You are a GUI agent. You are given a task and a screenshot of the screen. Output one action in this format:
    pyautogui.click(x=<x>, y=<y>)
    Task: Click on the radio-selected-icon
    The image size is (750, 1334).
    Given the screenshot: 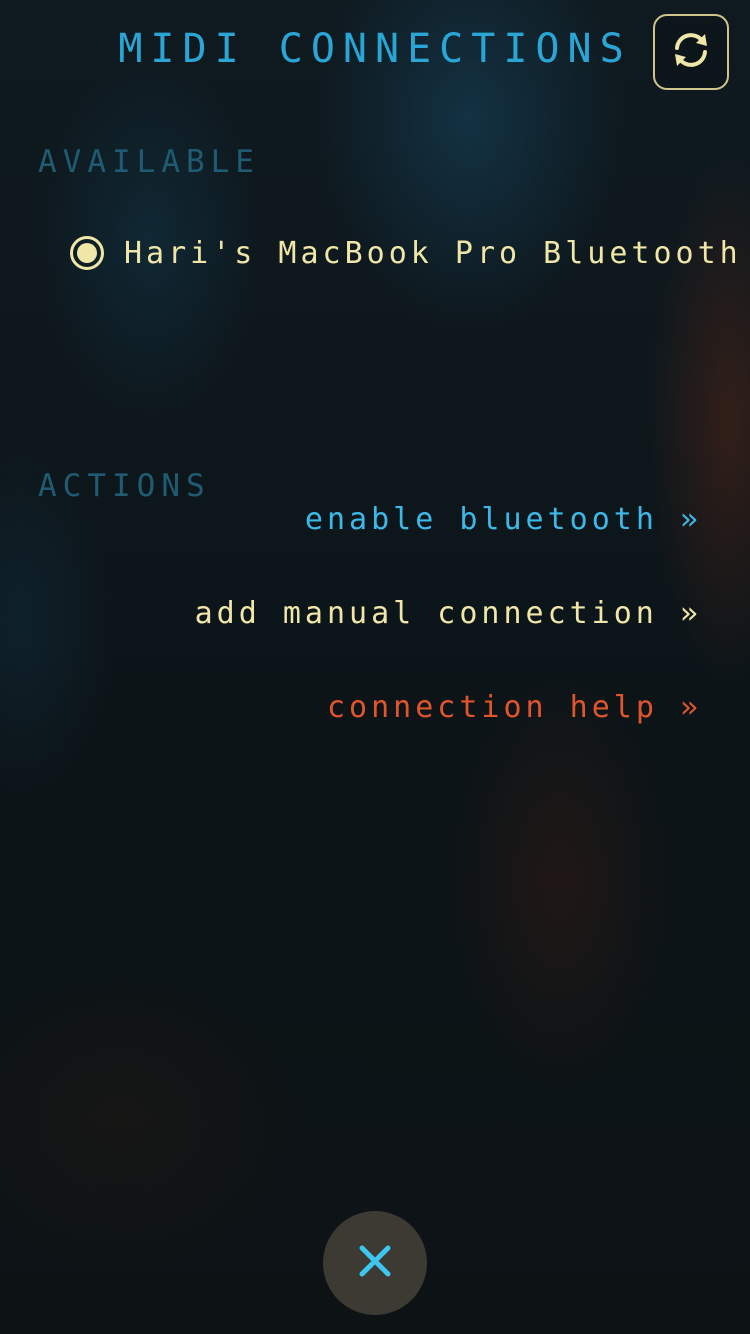 What is the action you would take?
    pyautogui.click(x=87, y=253)
    